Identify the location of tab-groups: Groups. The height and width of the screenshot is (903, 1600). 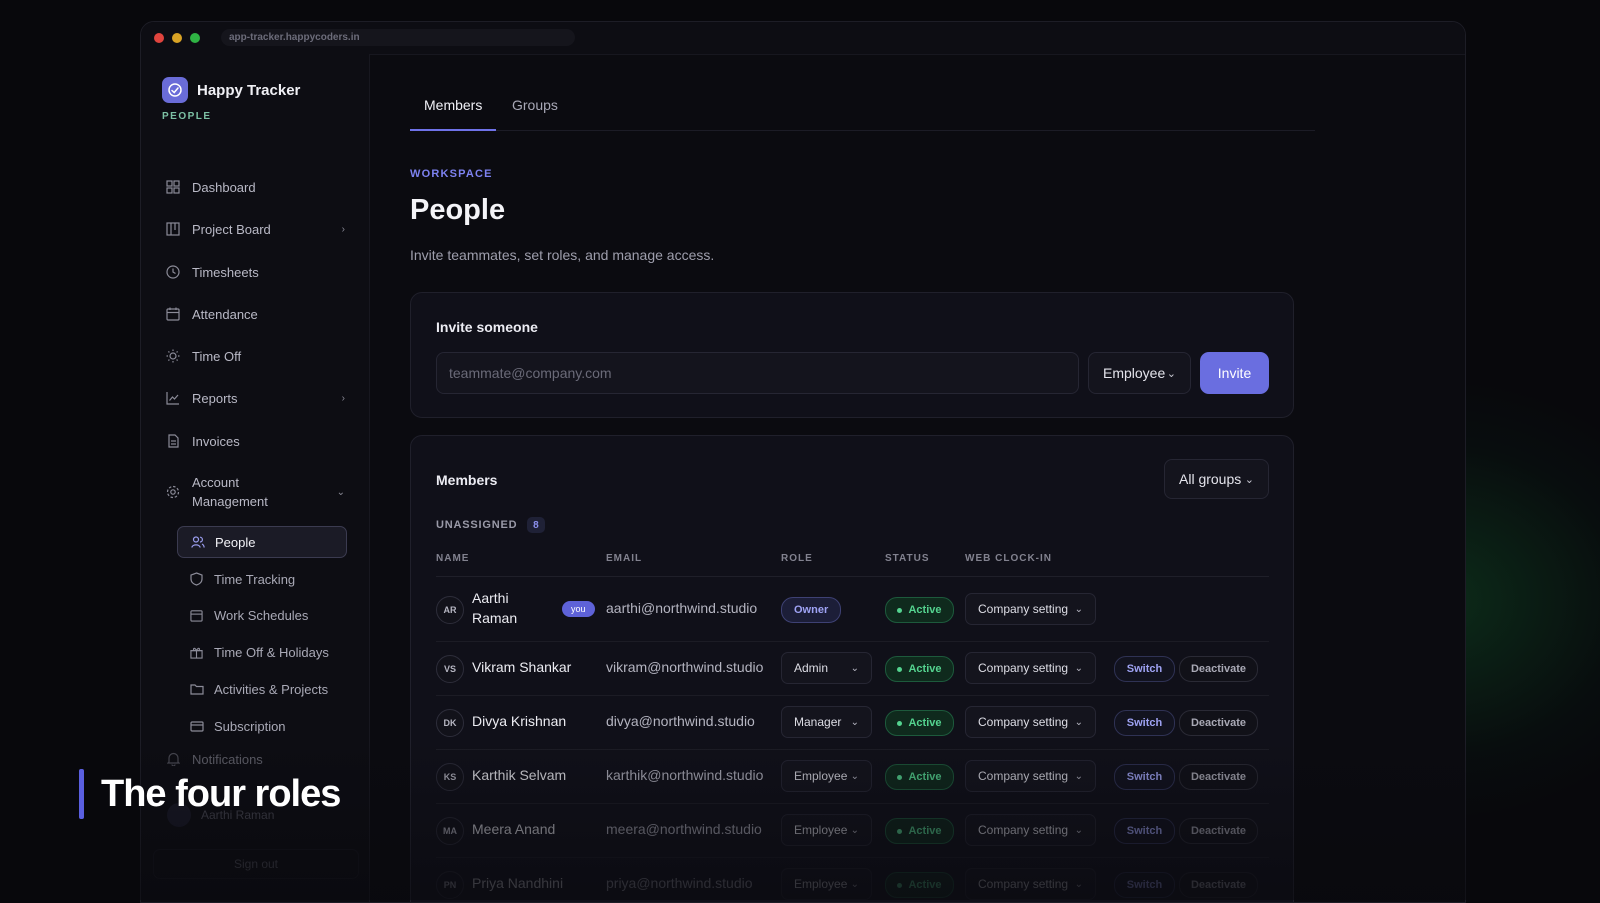
(535, 113).